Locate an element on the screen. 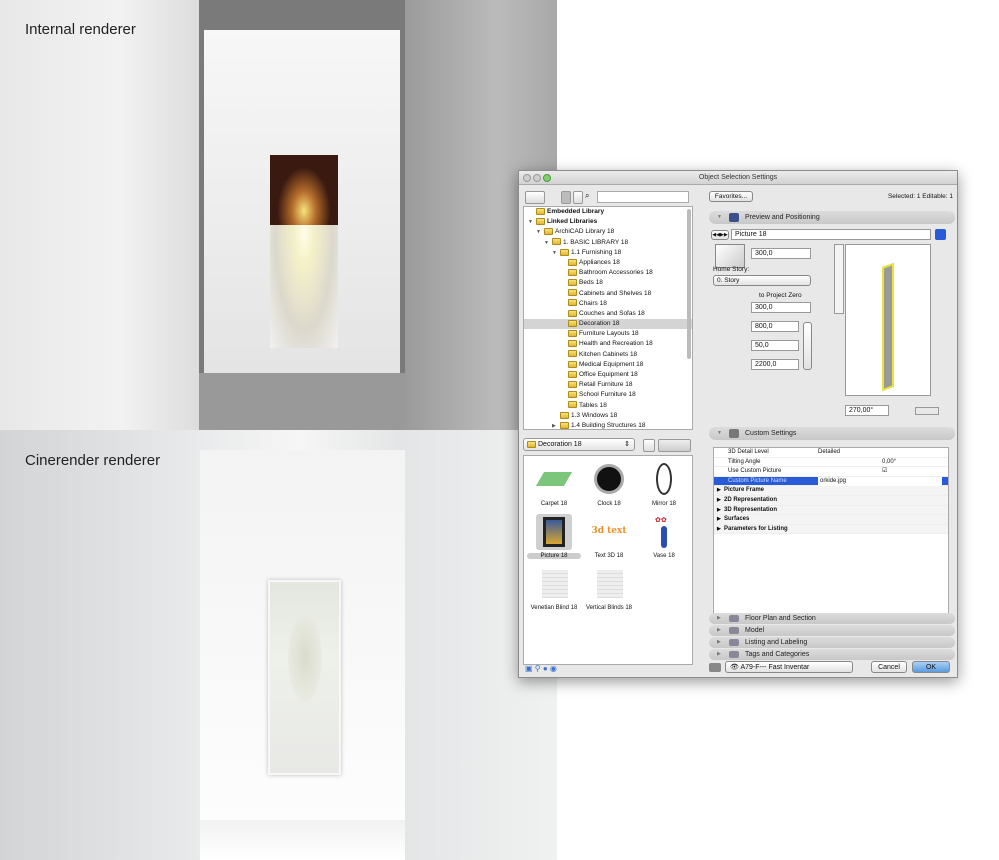  info-icon is located at coordinates (940, 234).